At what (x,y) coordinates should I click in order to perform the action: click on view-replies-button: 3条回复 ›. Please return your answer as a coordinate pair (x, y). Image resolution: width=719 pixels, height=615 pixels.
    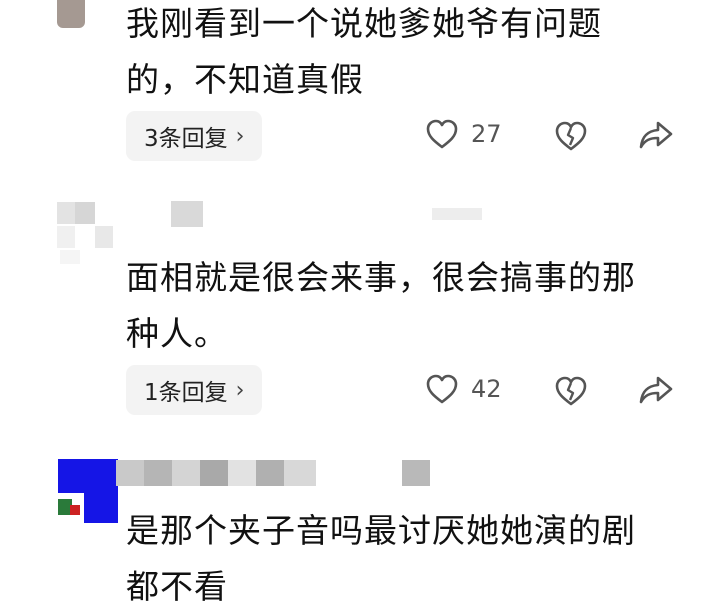
    Looking at the image, I should click on (194, 136).